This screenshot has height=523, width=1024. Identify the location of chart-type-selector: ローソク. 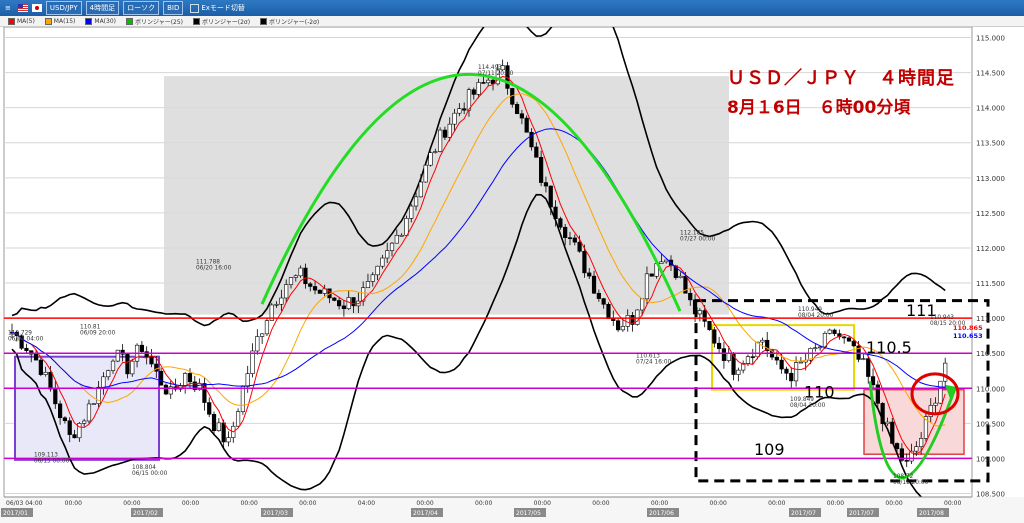
(141, 8).